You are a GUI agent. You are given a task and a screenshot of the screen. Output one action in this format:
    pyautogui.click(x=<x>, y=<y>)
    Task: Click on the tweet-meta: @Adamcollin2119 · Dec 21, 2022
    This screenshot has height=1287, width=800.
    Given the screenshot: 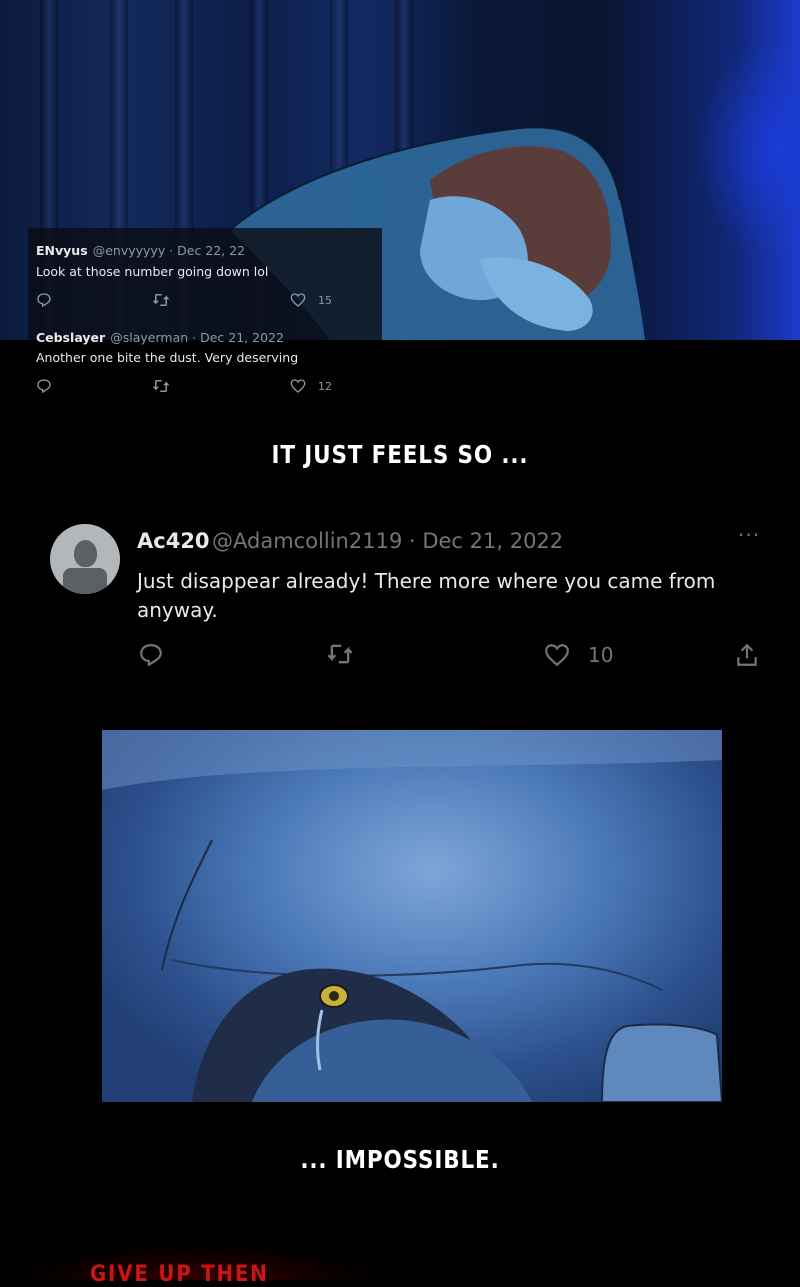 What is the action you would take?
    pyautogui.click(x=388, y=541)
    